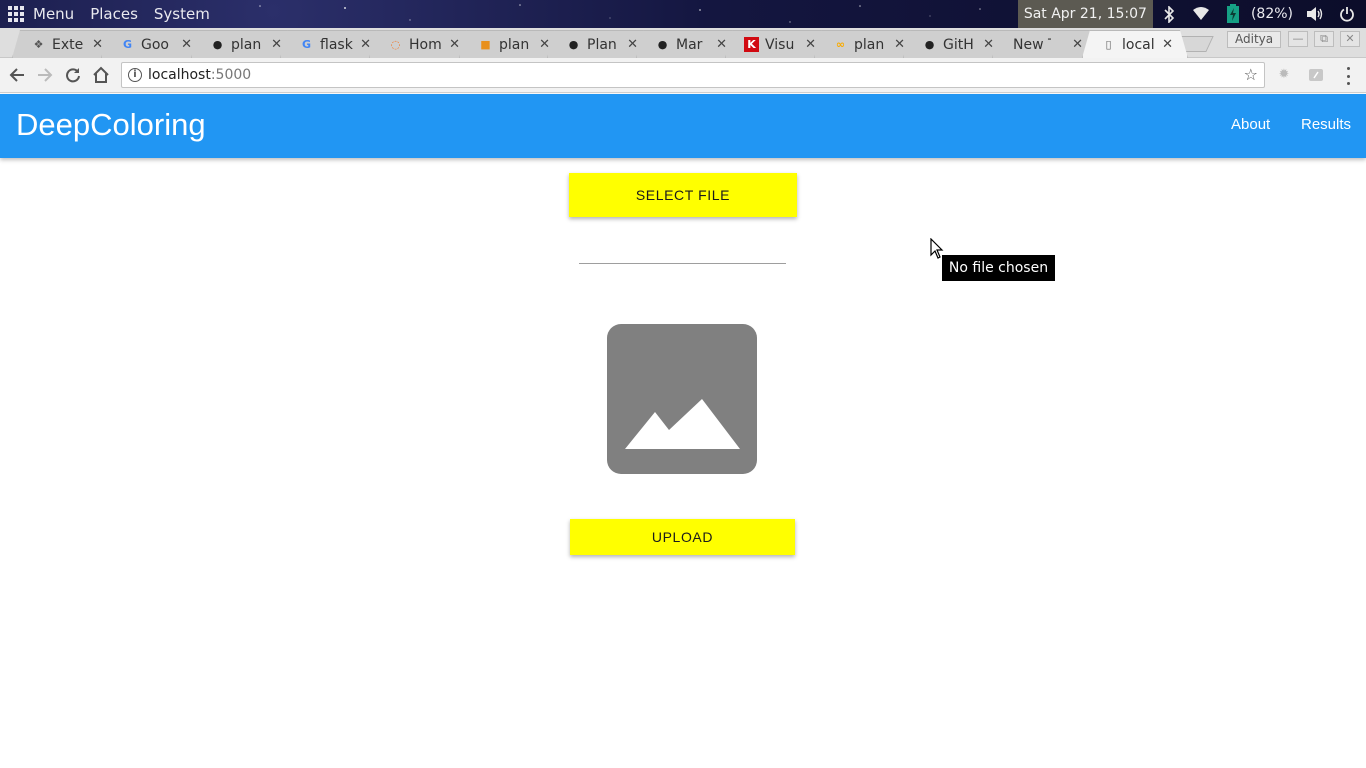  Describe the element at coordinates (998, 268) in the screenshot. I see `file-tooltip: No file chosen` at that location.